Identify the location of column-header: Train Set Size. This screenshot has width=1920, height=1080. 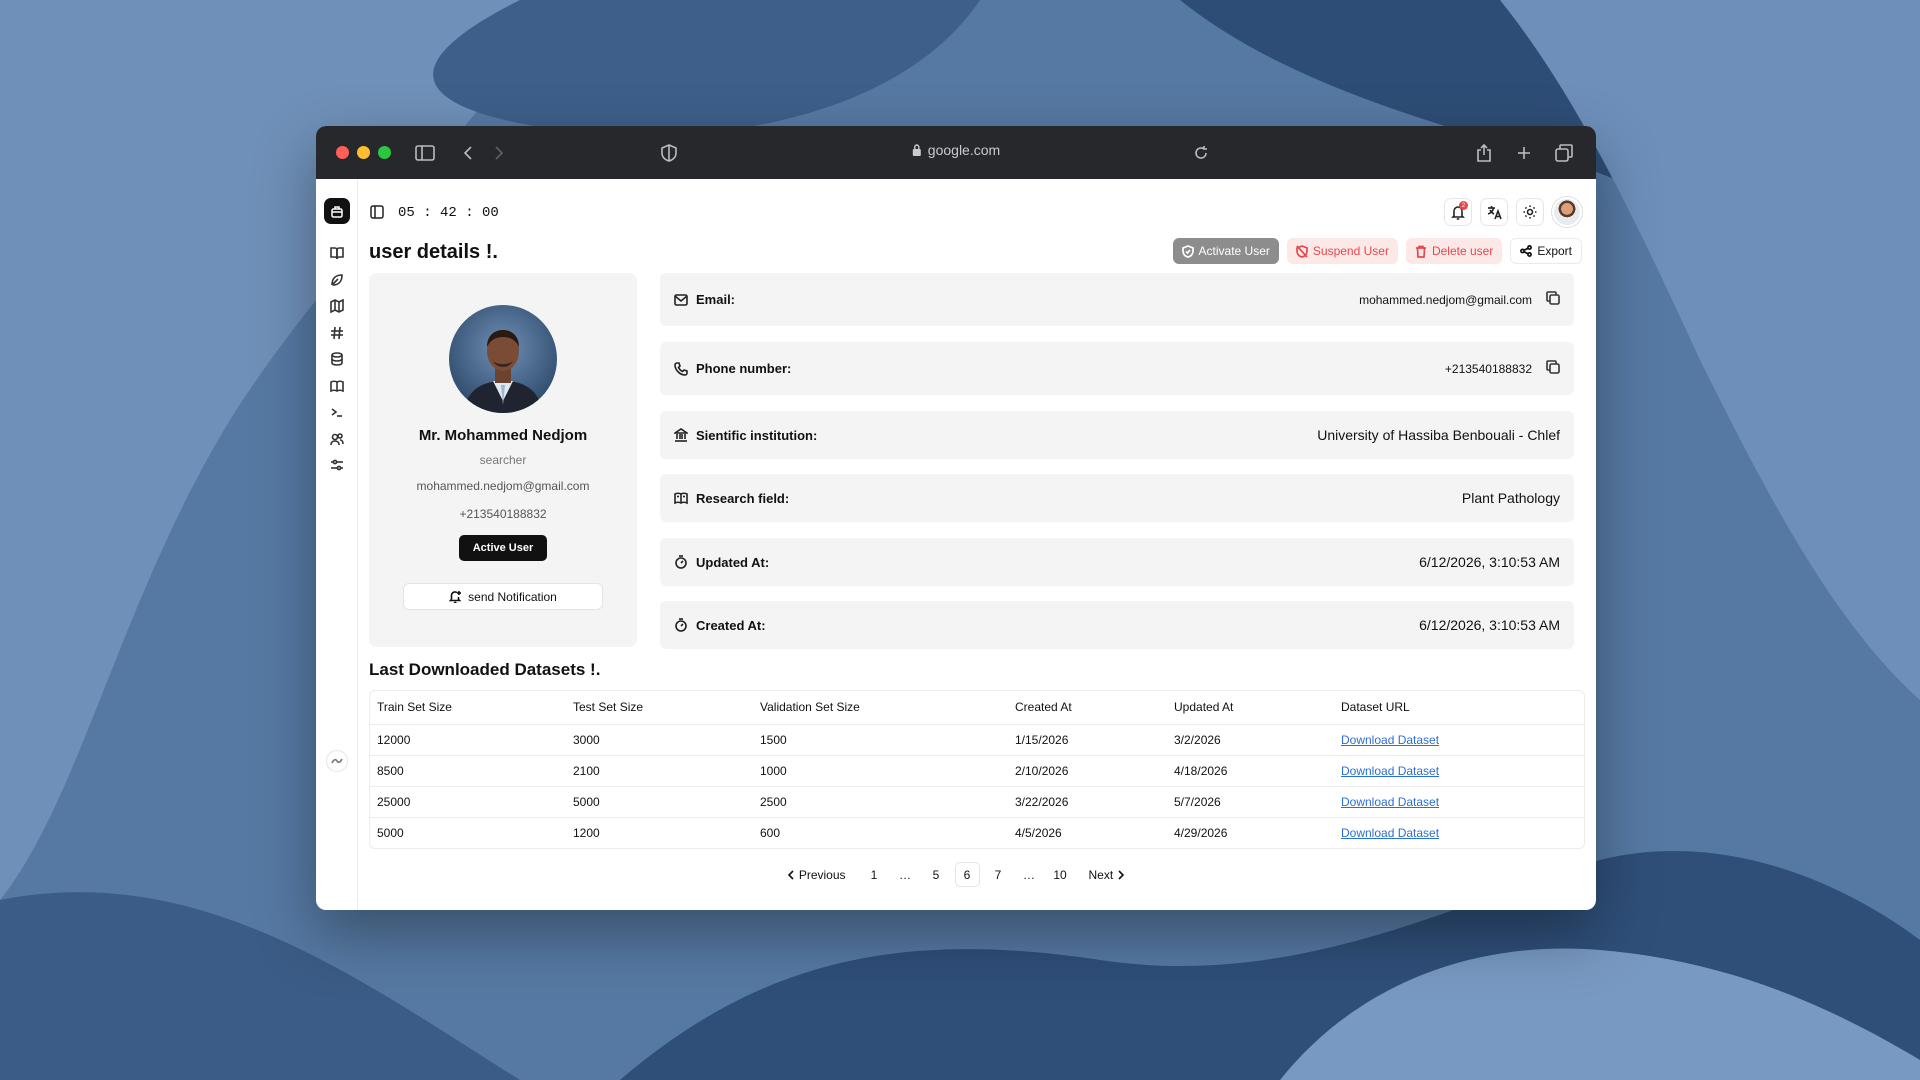
(468, 708).